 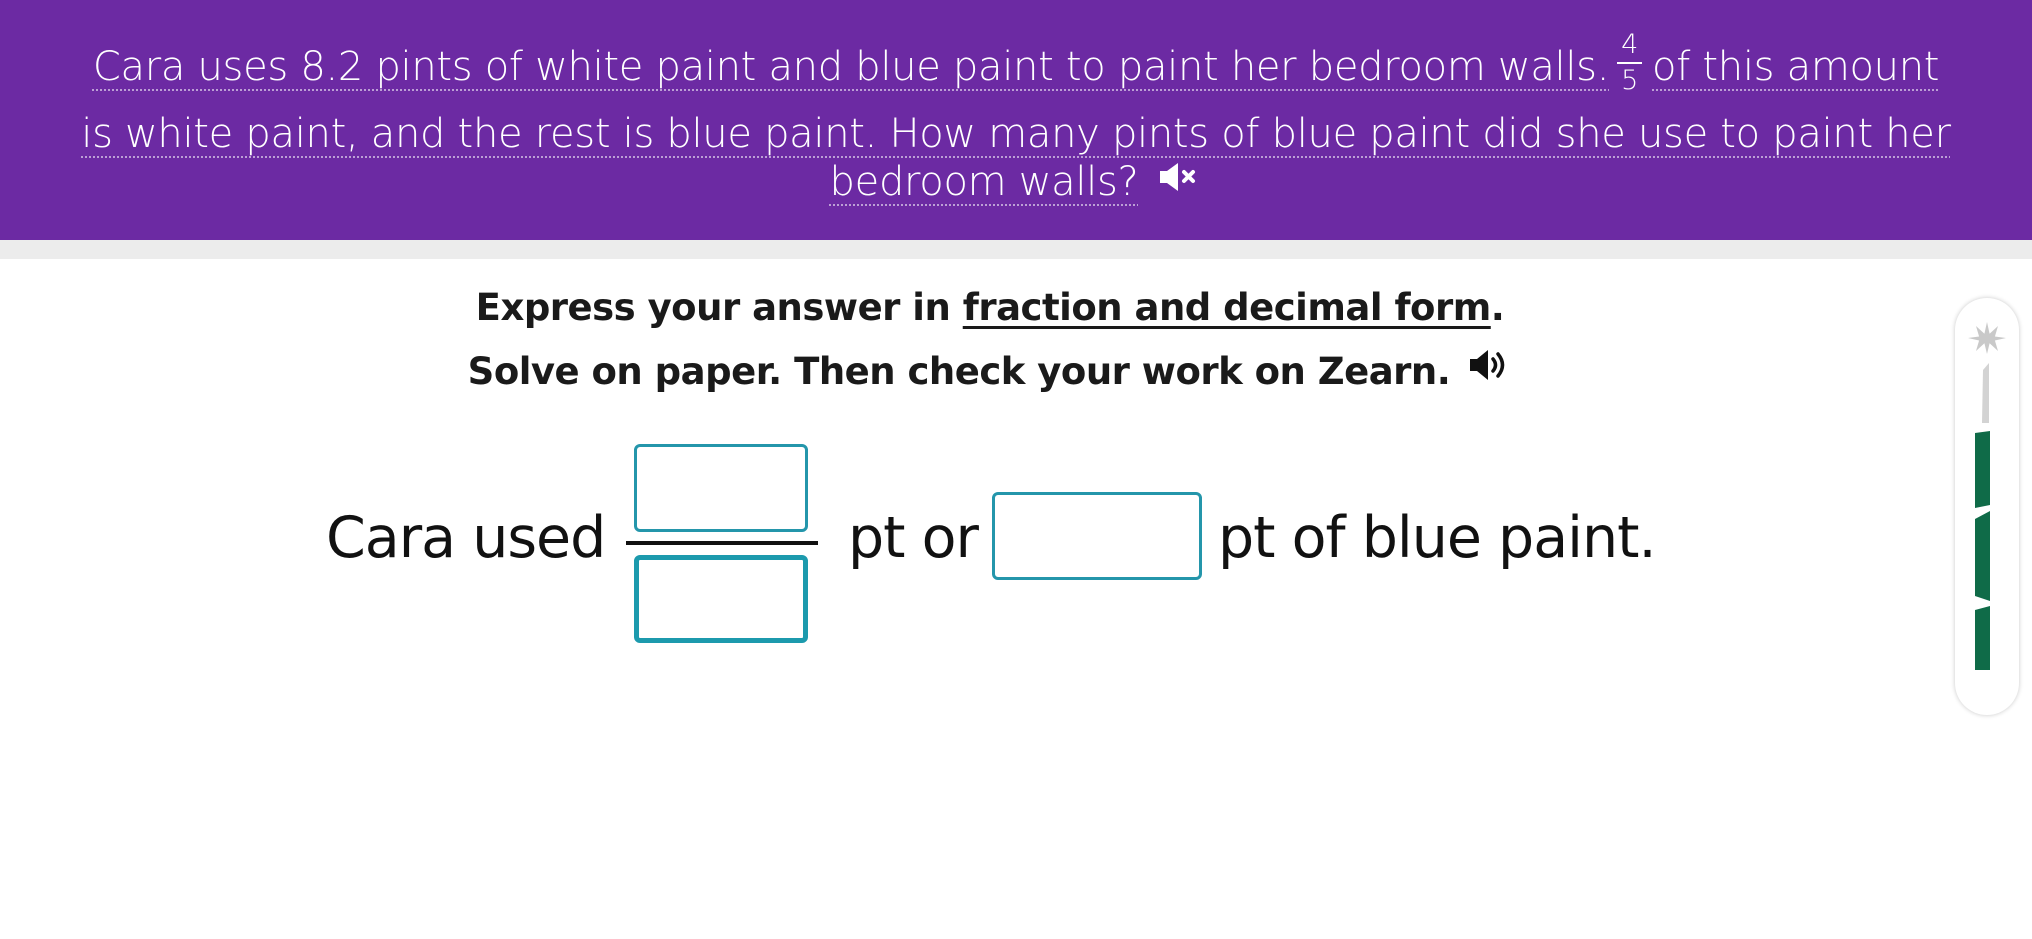 I want to click on fraction-numerator: 4, so click(x=1630, y=47).